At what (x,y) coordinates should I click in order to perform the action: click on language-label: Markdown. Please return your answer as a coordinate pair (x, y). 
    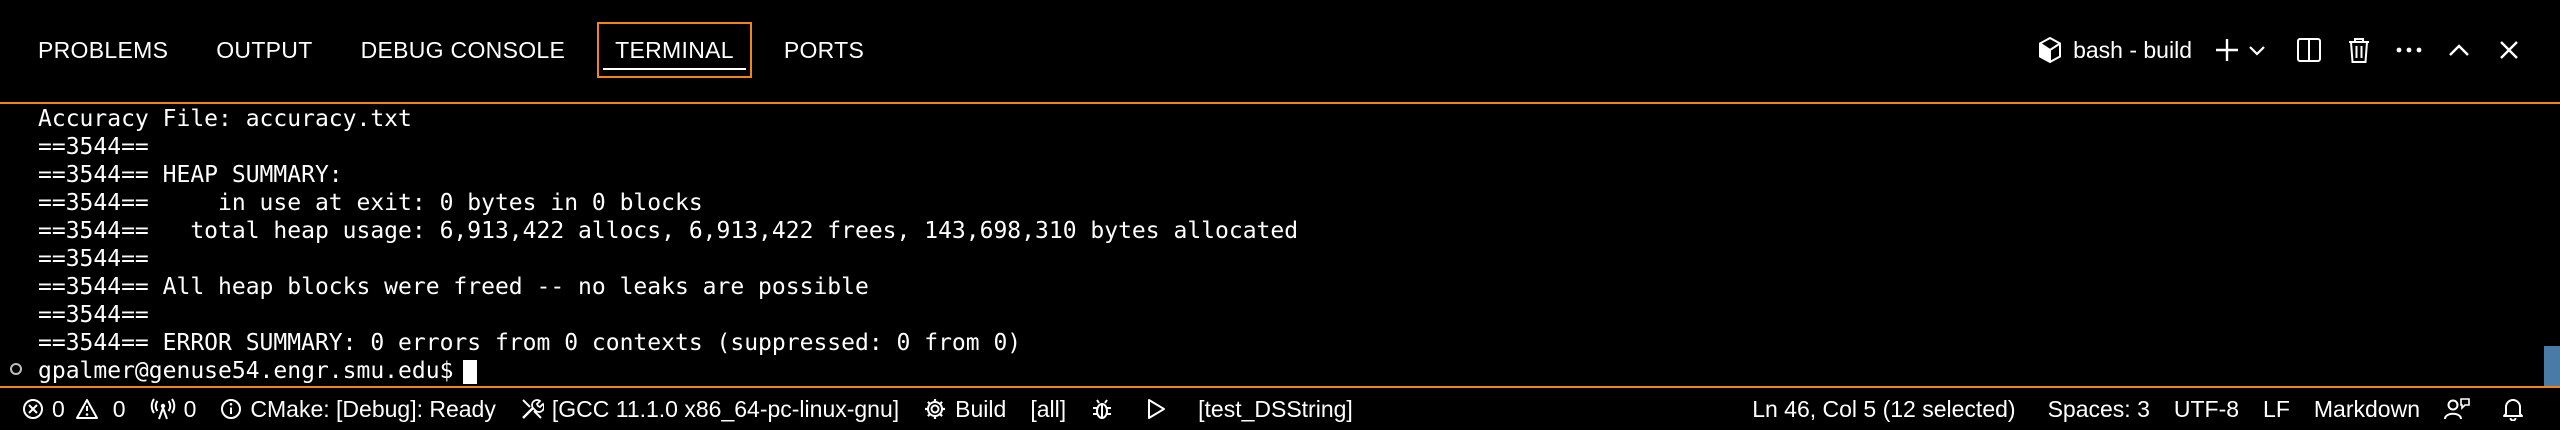
    Looking at the image, I should click on (2366, 408).